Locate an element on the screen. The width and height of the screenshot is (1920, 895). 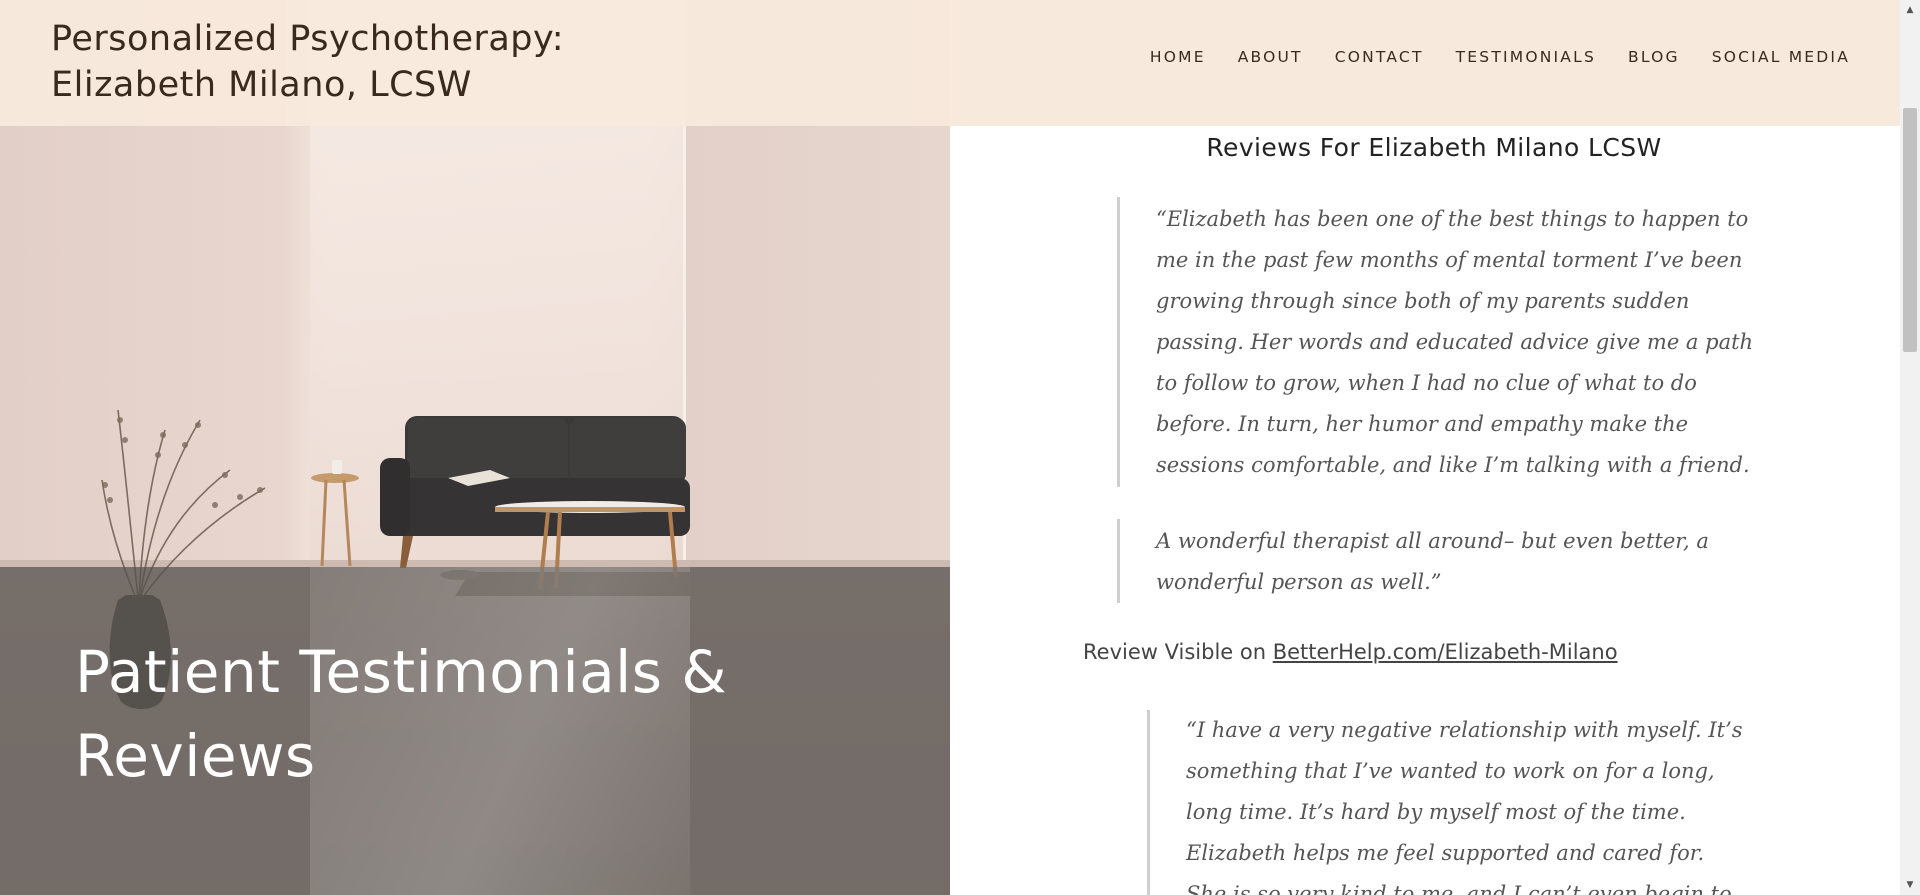
sofa-arm is located at coordinates (395, 497).